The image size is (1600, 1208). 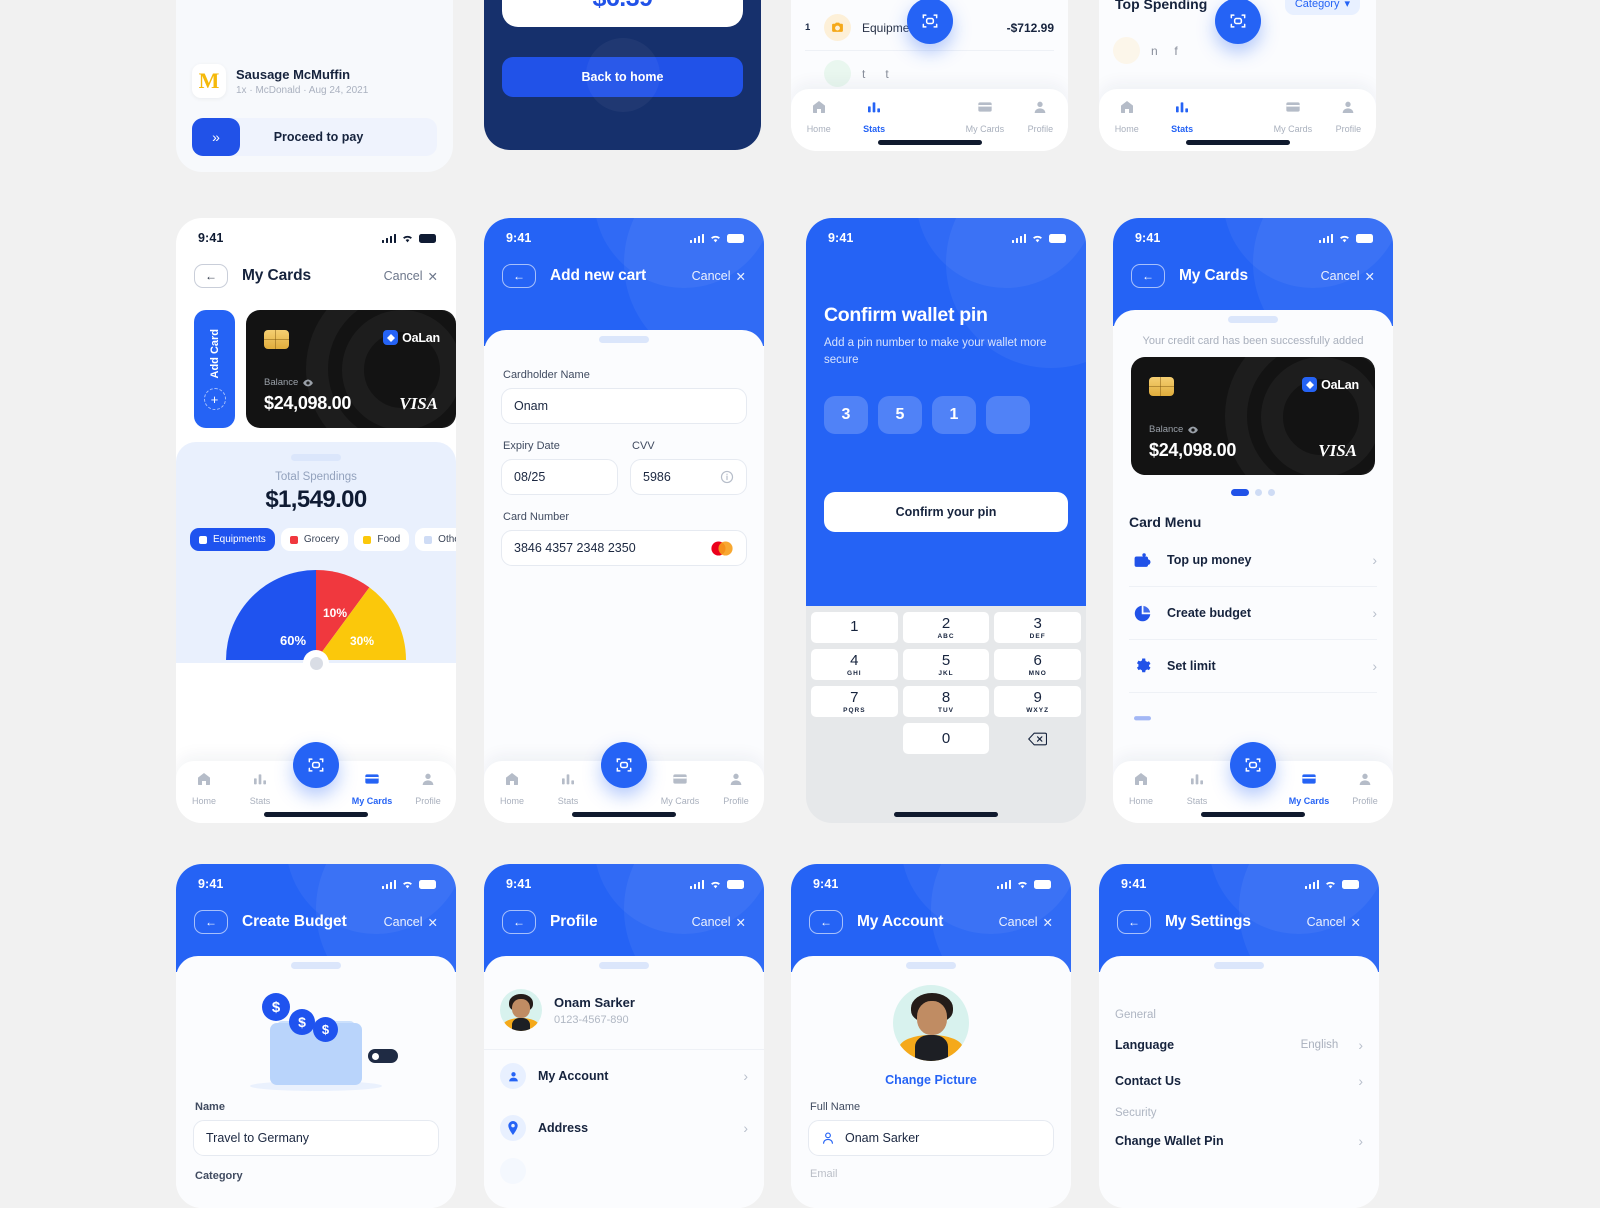 What do you see at coordinates (931, 1080) in the screenshot?
I see `change-picture-link: Change Picture` at bounding box center [931, 1080].